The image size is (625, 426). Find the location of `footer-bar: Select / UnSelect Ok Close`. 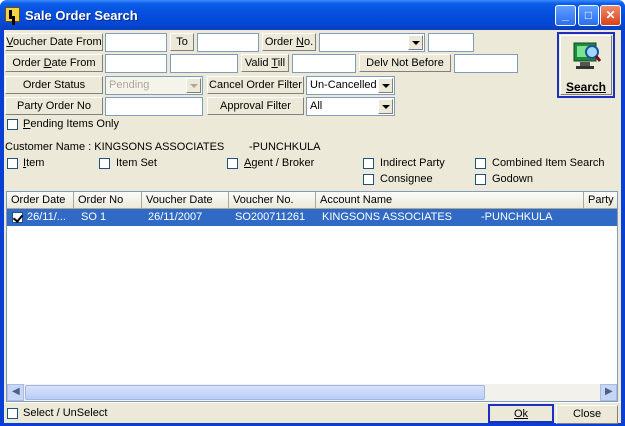

footer-bar: Select / UnSelect Ok Close is located at coordinates (312, 413).